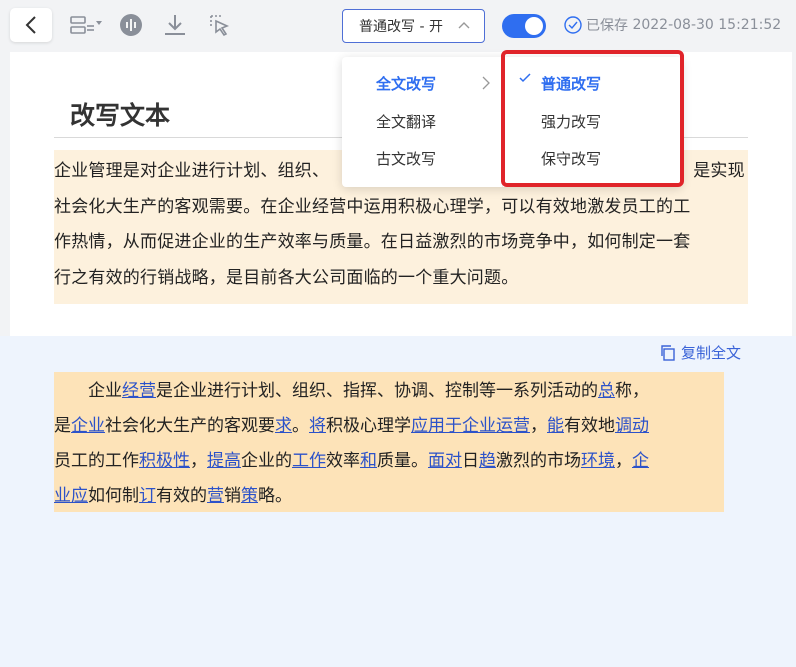 This screenshot has width=796, height=667. I want to click on result-line: 业应如何制订有效的营销策略。, so click(389, 496).